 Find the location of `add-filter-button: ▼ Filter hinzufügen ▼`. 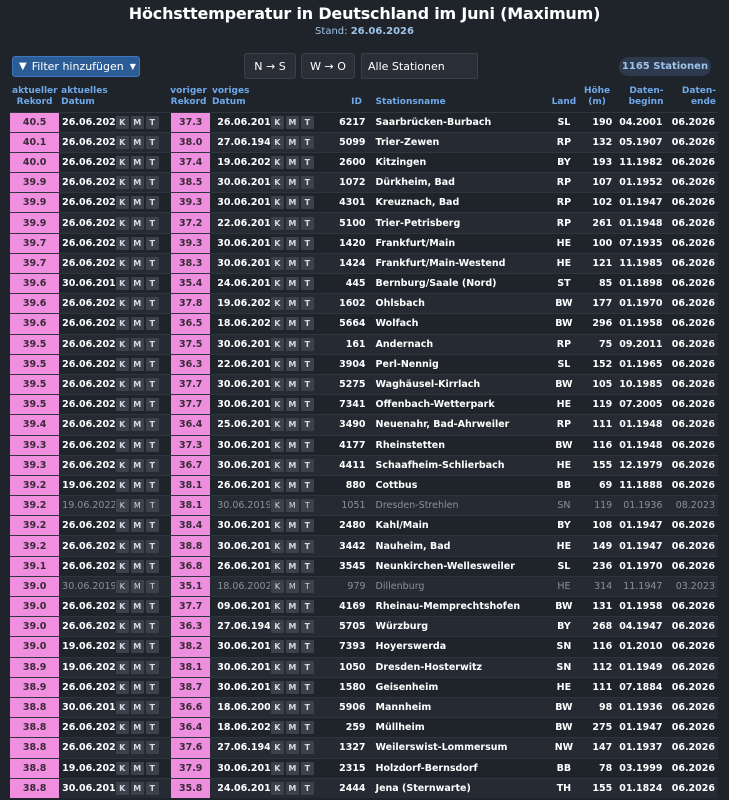

add-filter-button: ▼ Filter hinzufügen ▼ is located at coordinates (76, 66).